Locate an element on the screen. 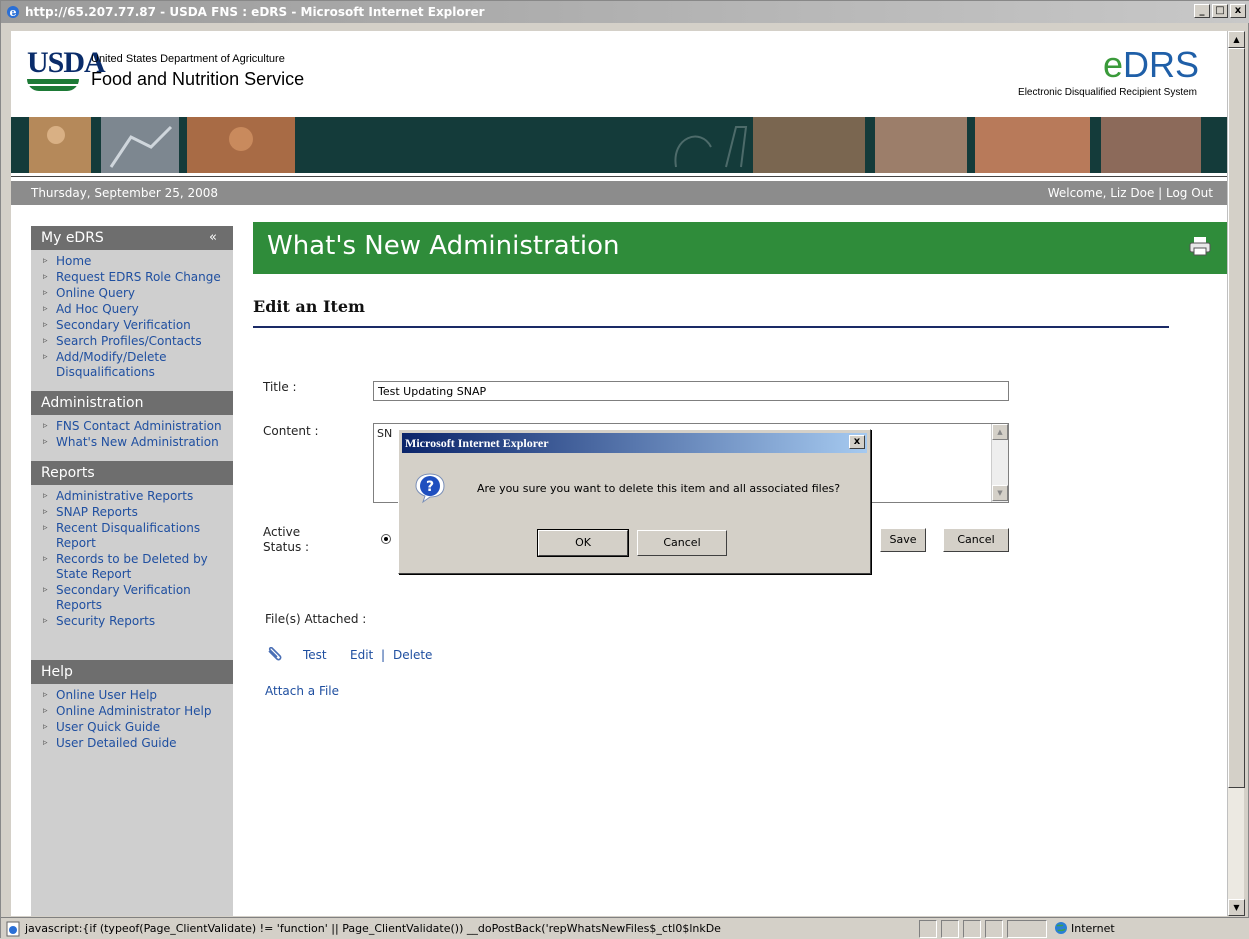 The width and height of the screenshot is (1249, 939). files-attached-label: File(s) Attached : is located at coordinates (316, 619).